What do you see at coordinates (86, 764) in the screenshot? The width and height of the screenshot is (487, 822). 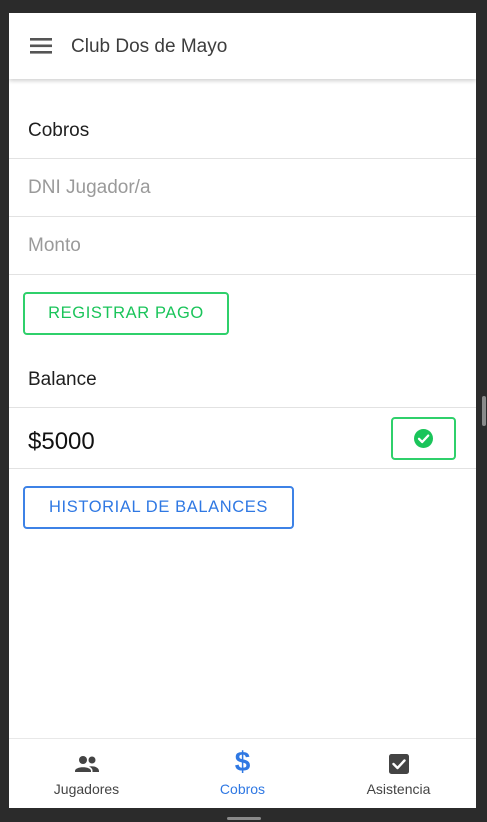 I see `people-icon` at bounding box center [86, 764].